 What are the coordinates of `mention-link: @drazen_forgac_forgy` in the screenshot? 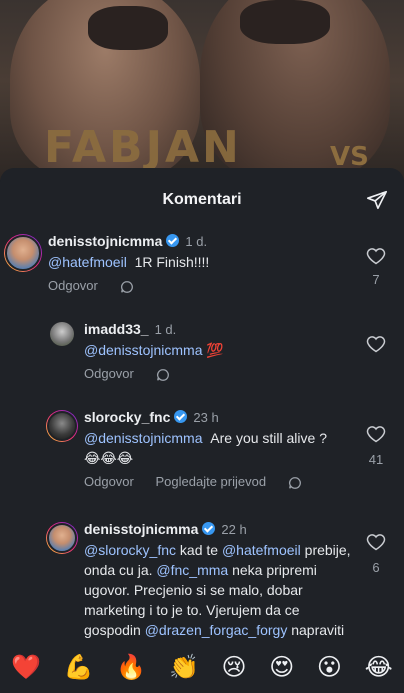 It's located at (216, 630).